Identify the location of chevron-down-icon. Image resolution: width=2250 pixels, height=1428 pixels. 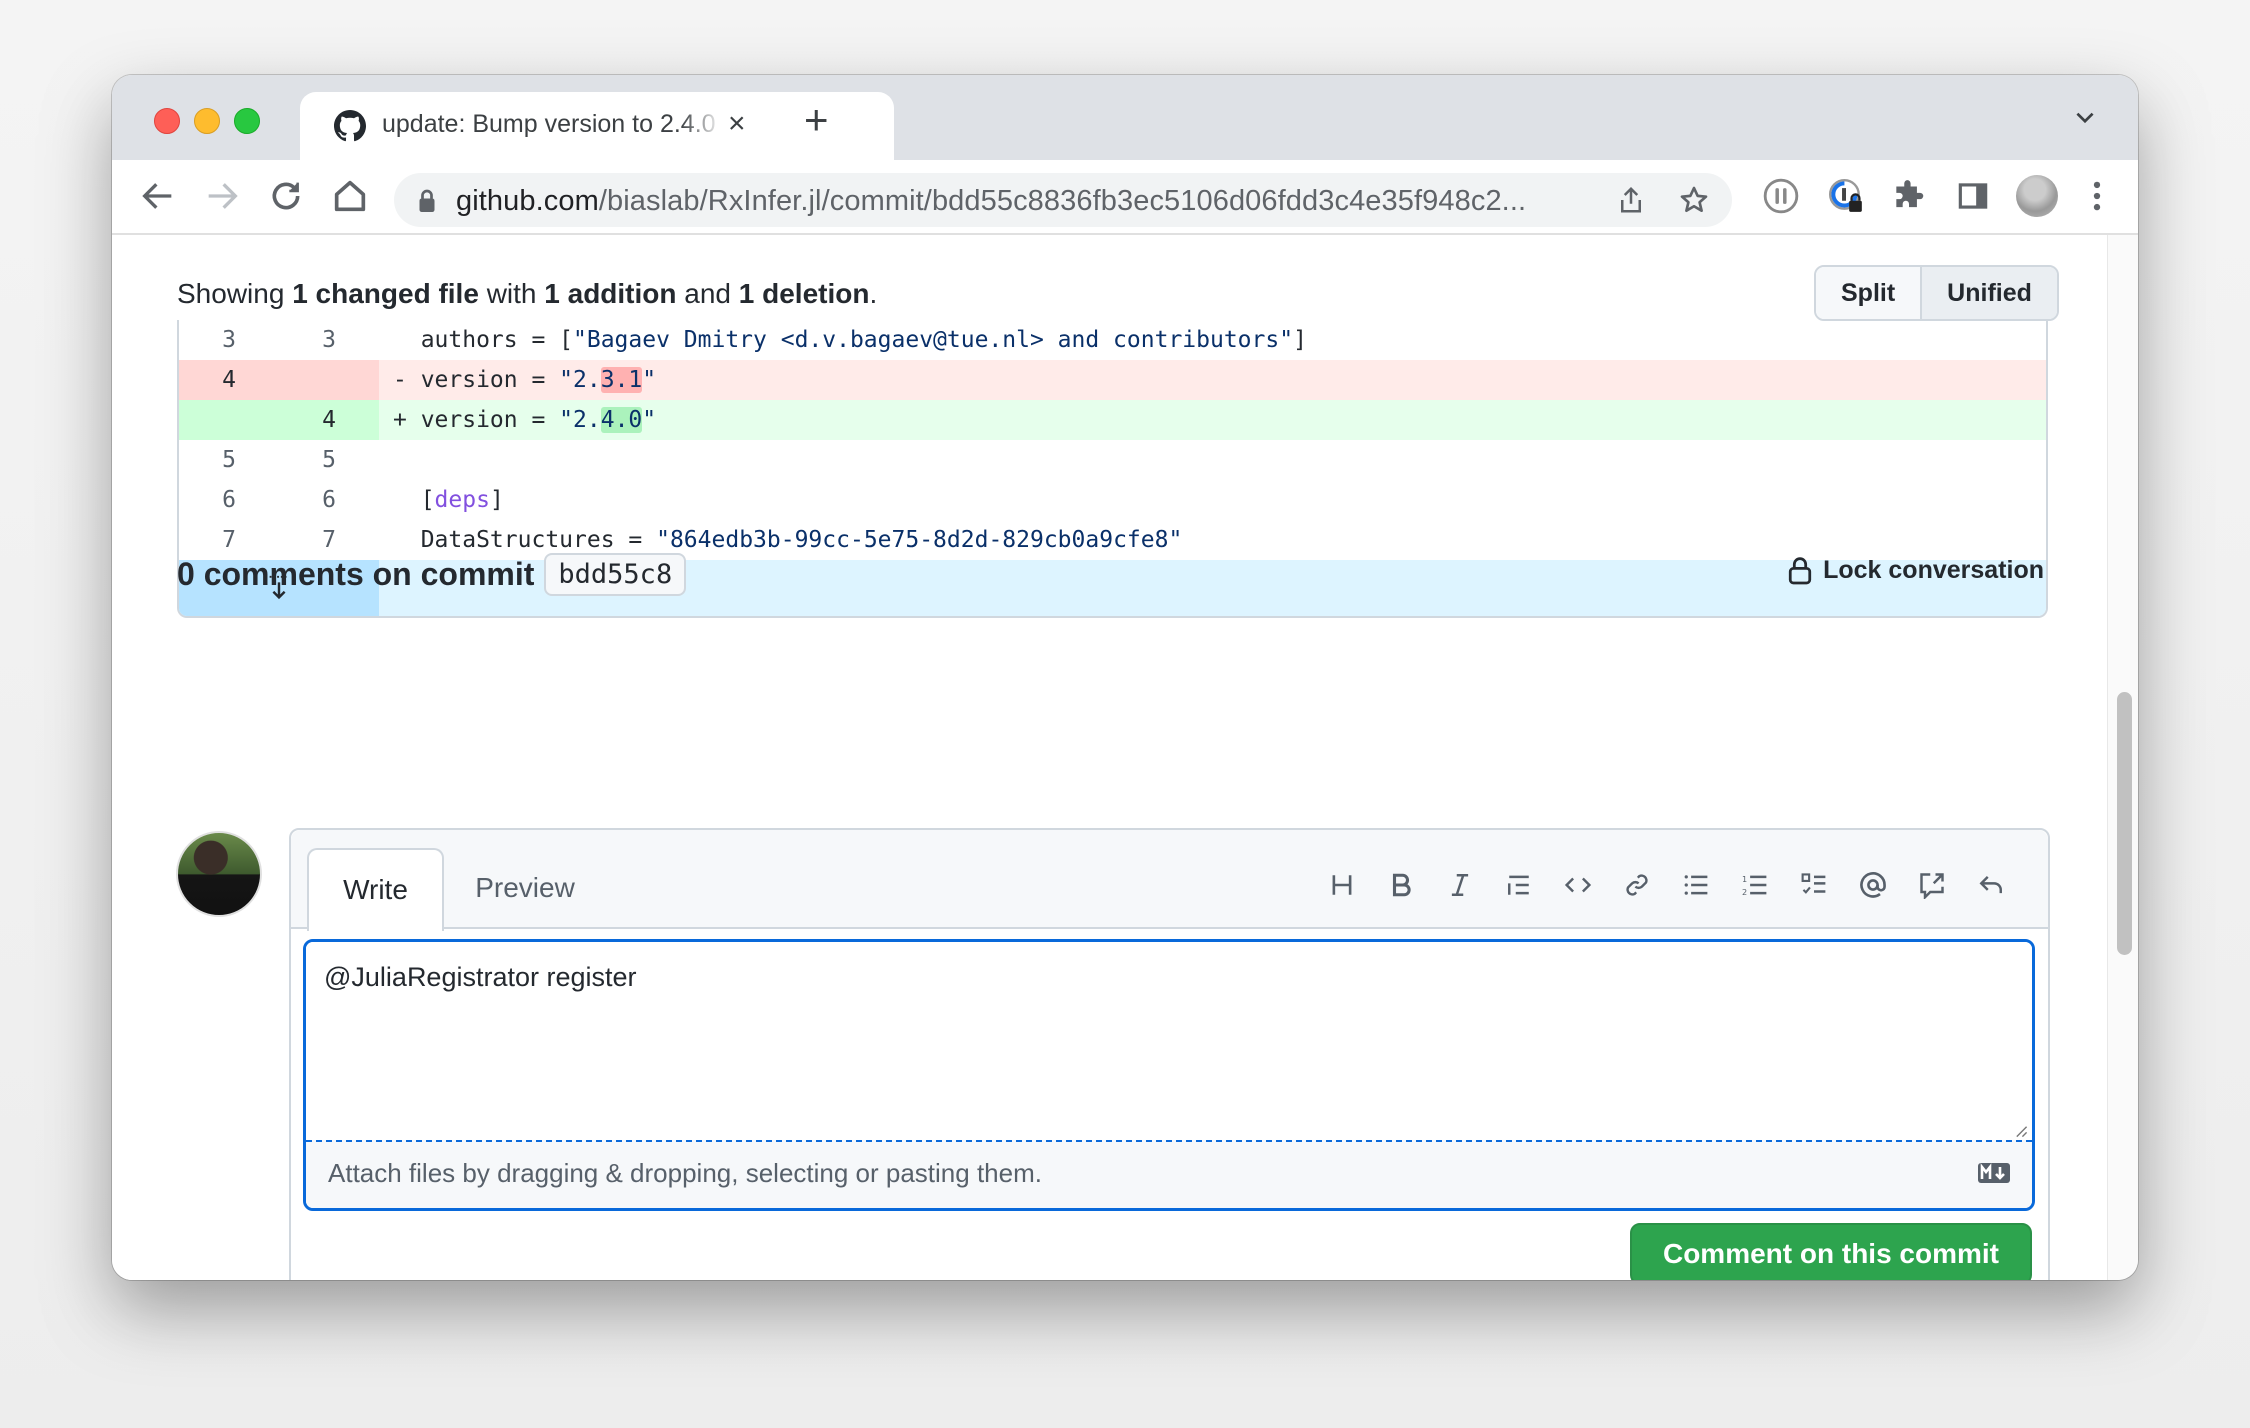
(2085, 118).